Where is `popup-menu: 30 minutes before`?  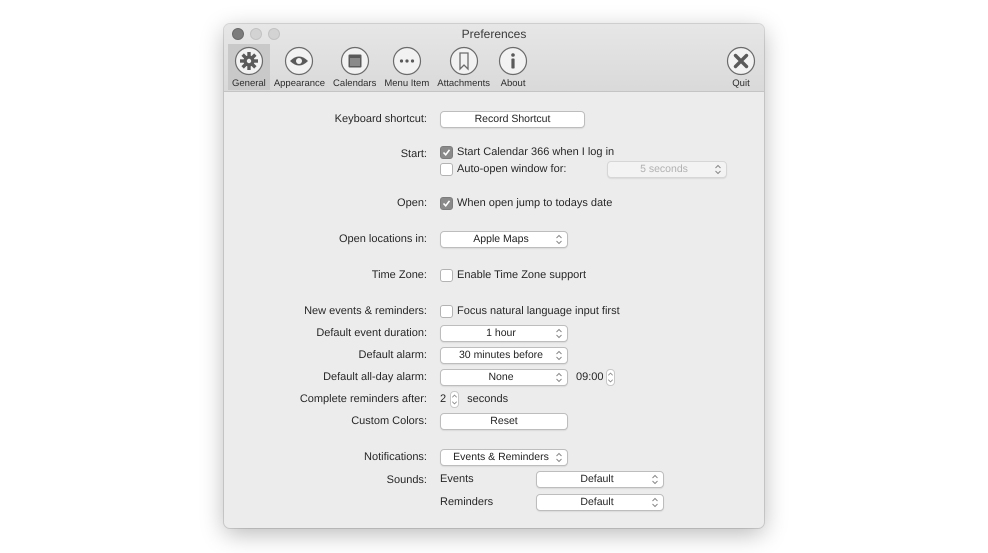
popup-menu: 30 minutes before is located at coordinates (504, 355).